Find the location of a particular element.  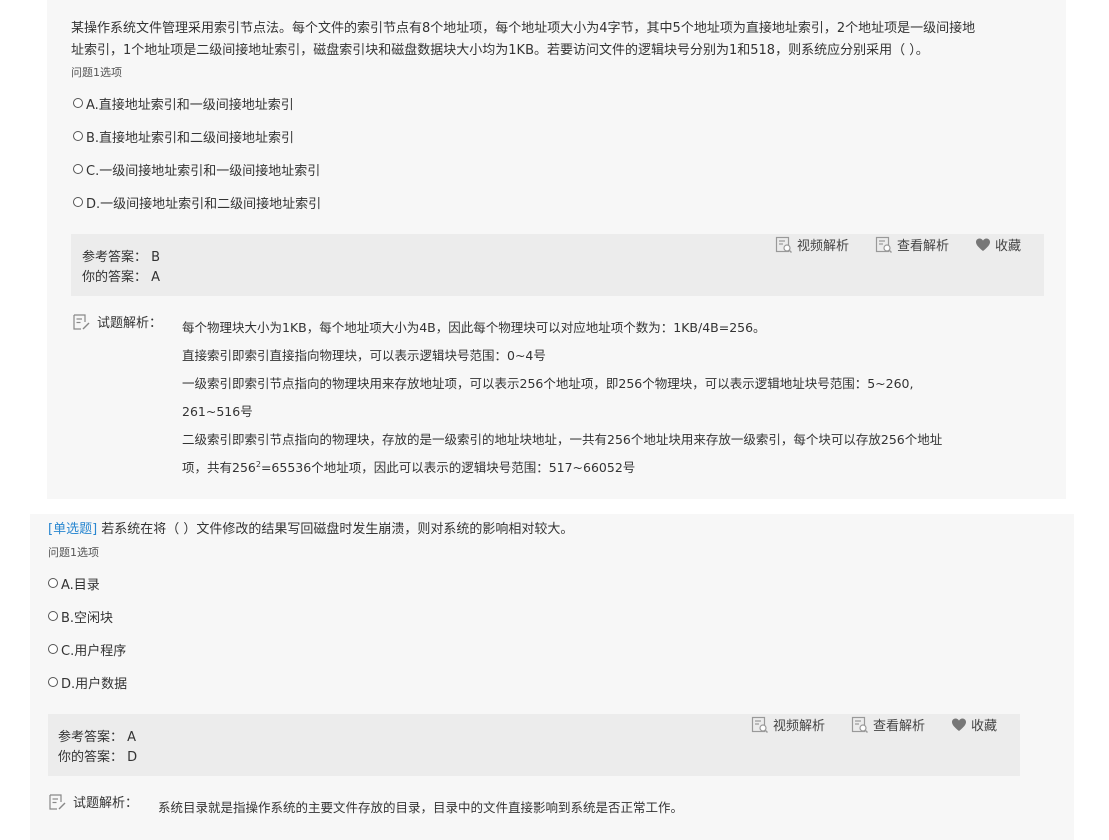

question-type-tag: [单选题] is located at coordinates (73, 529).